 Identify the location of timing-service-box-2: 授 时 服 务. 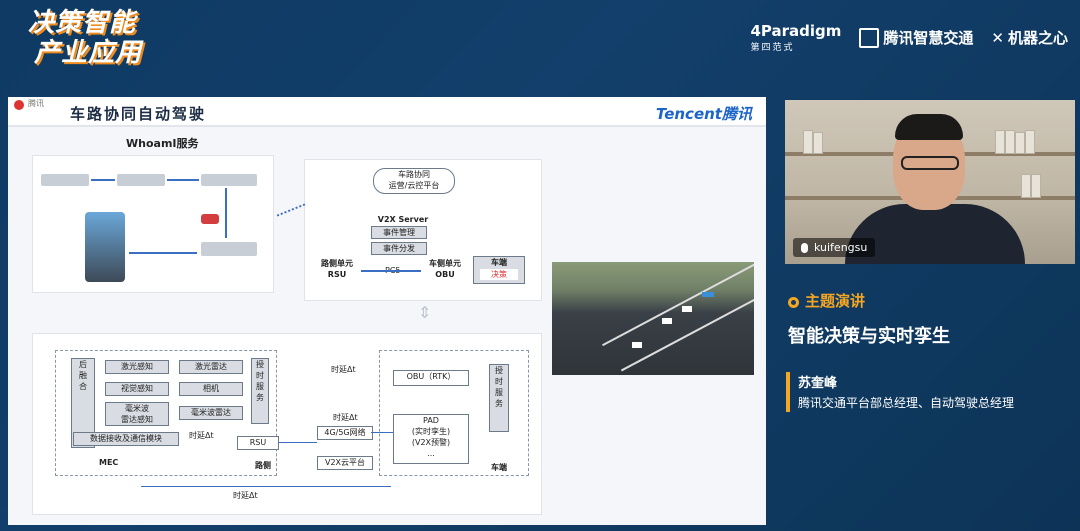
(499, 398).